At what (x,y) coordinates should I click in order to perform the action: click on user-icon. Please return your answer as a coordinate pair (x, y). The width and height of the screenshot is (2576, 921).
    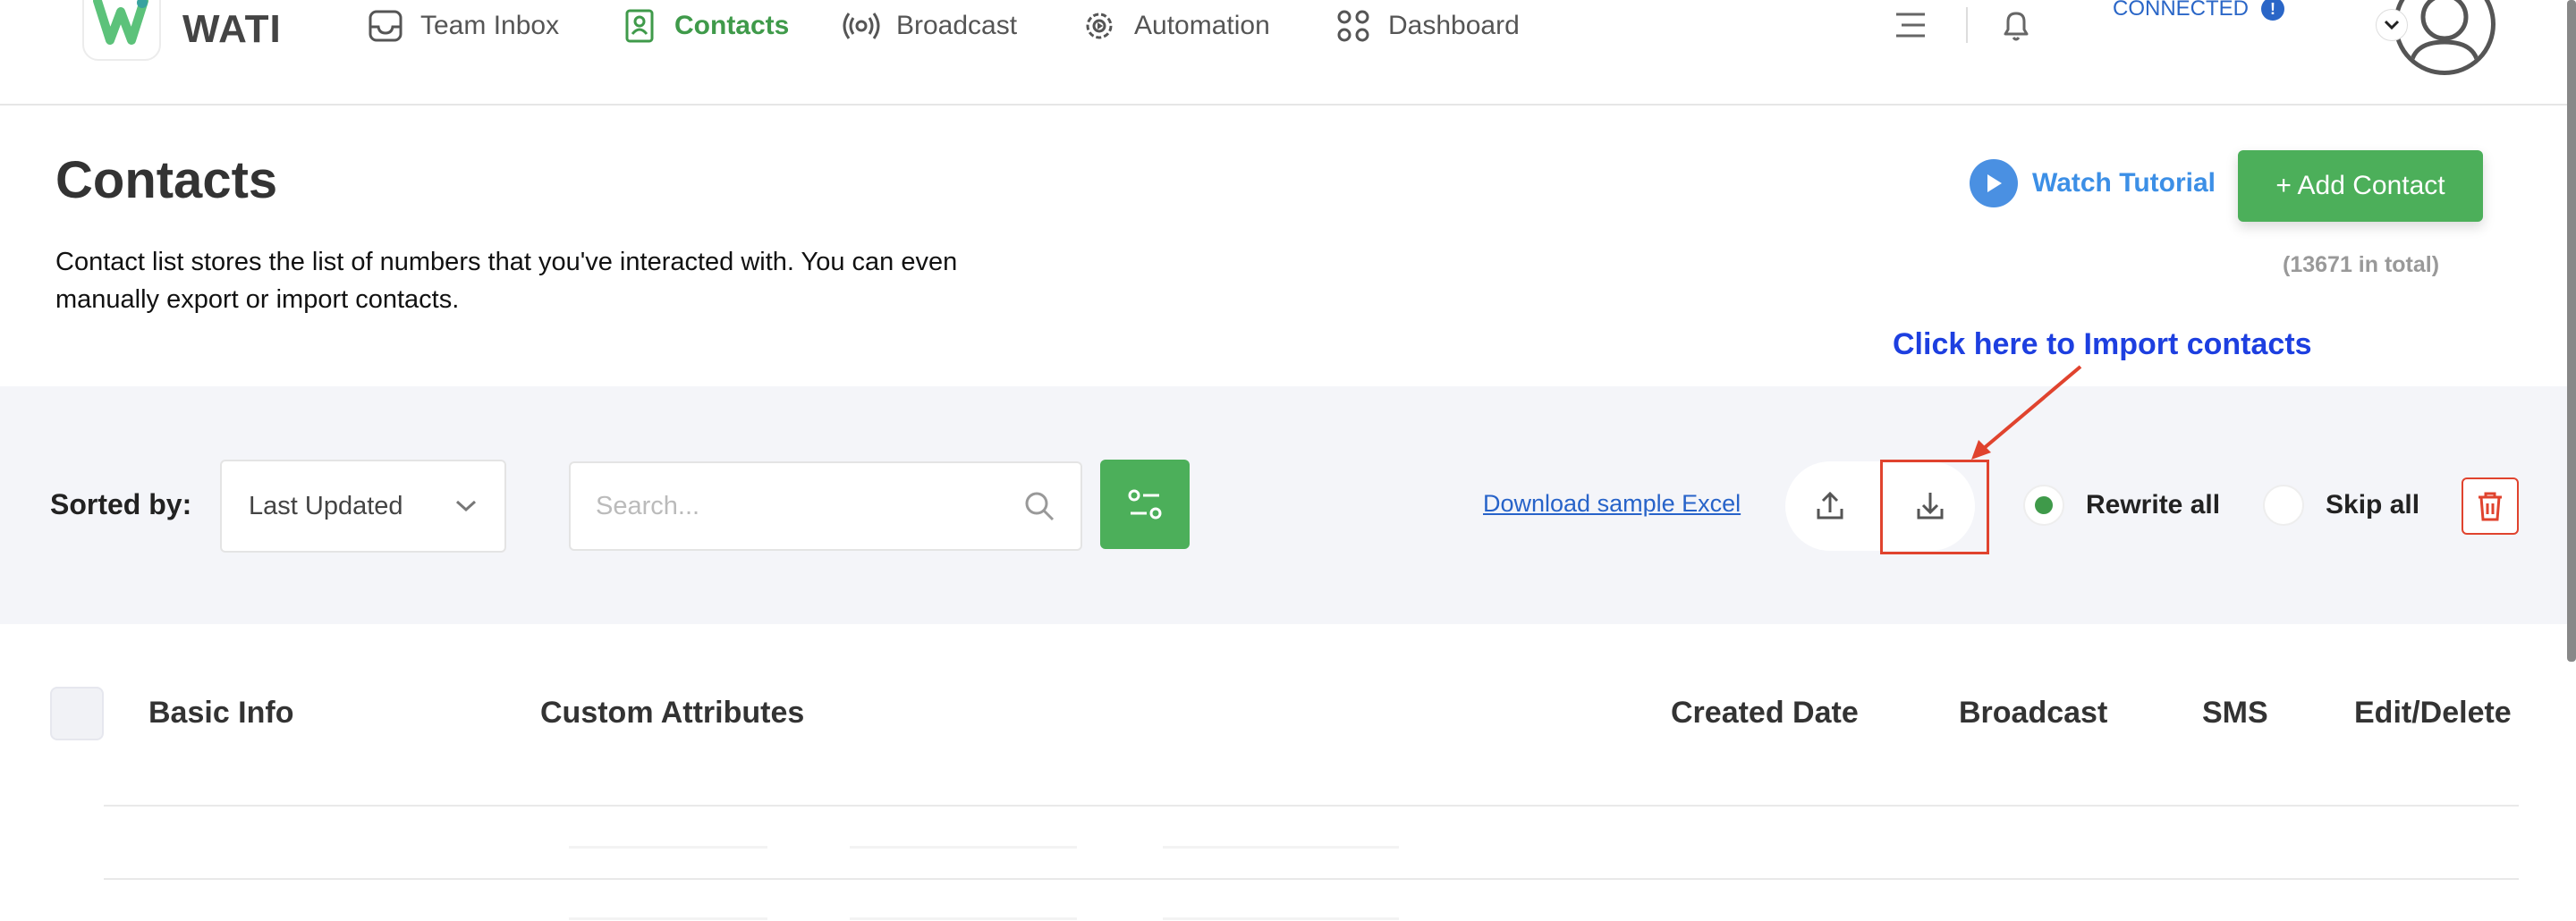
    Looking at the image, I should click on (2444, 35).